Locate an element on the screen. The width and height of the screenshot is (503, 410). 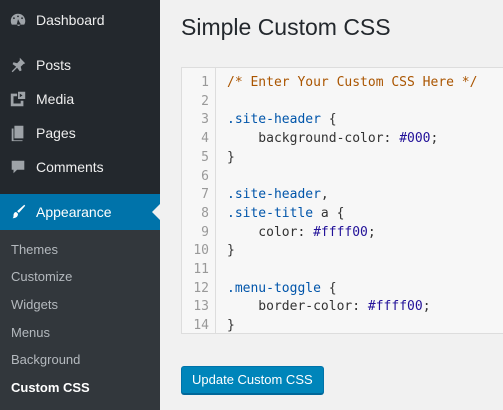
code-token: color: is located at coordinates (270, 232).